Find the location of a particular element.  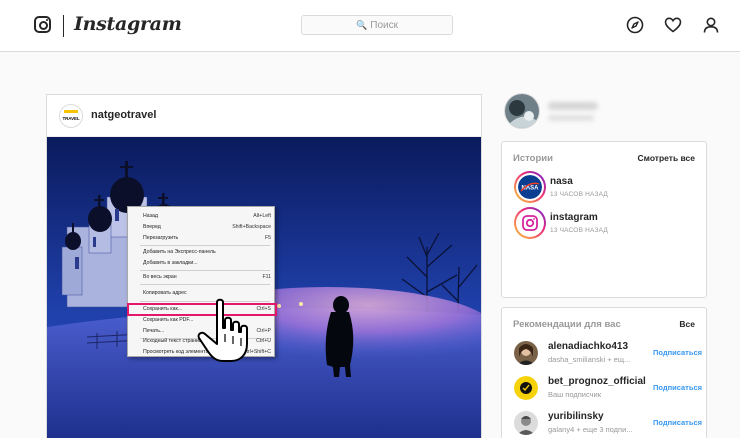

blurred-fullname is located at coordinates (571, 118).